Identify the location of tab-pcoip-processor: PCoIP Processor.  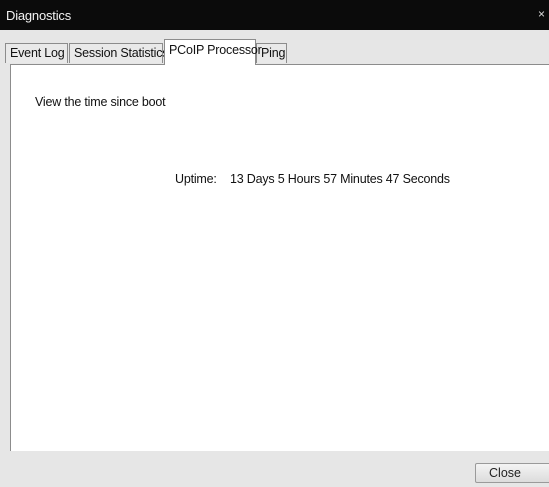
(213, 52).